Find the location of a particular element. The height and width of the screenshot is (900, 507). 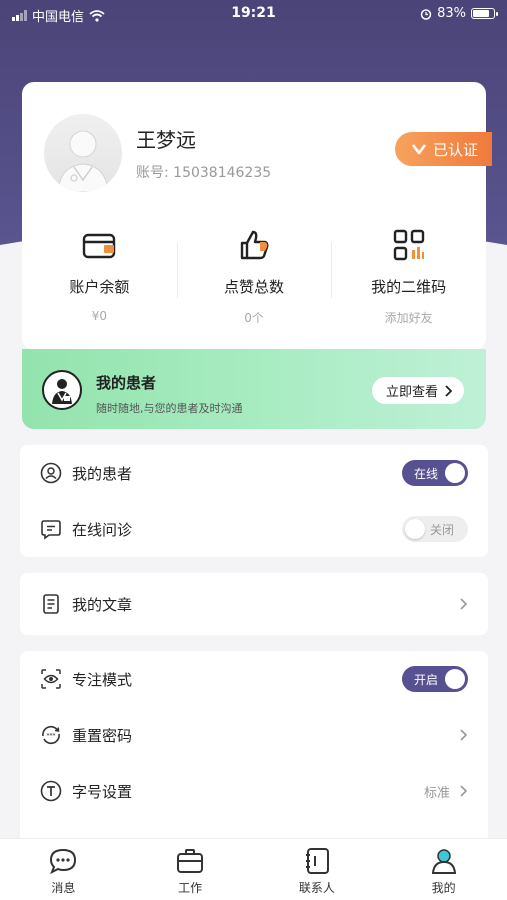

online-toggle: 在线 is located at coordinates (435, 473).